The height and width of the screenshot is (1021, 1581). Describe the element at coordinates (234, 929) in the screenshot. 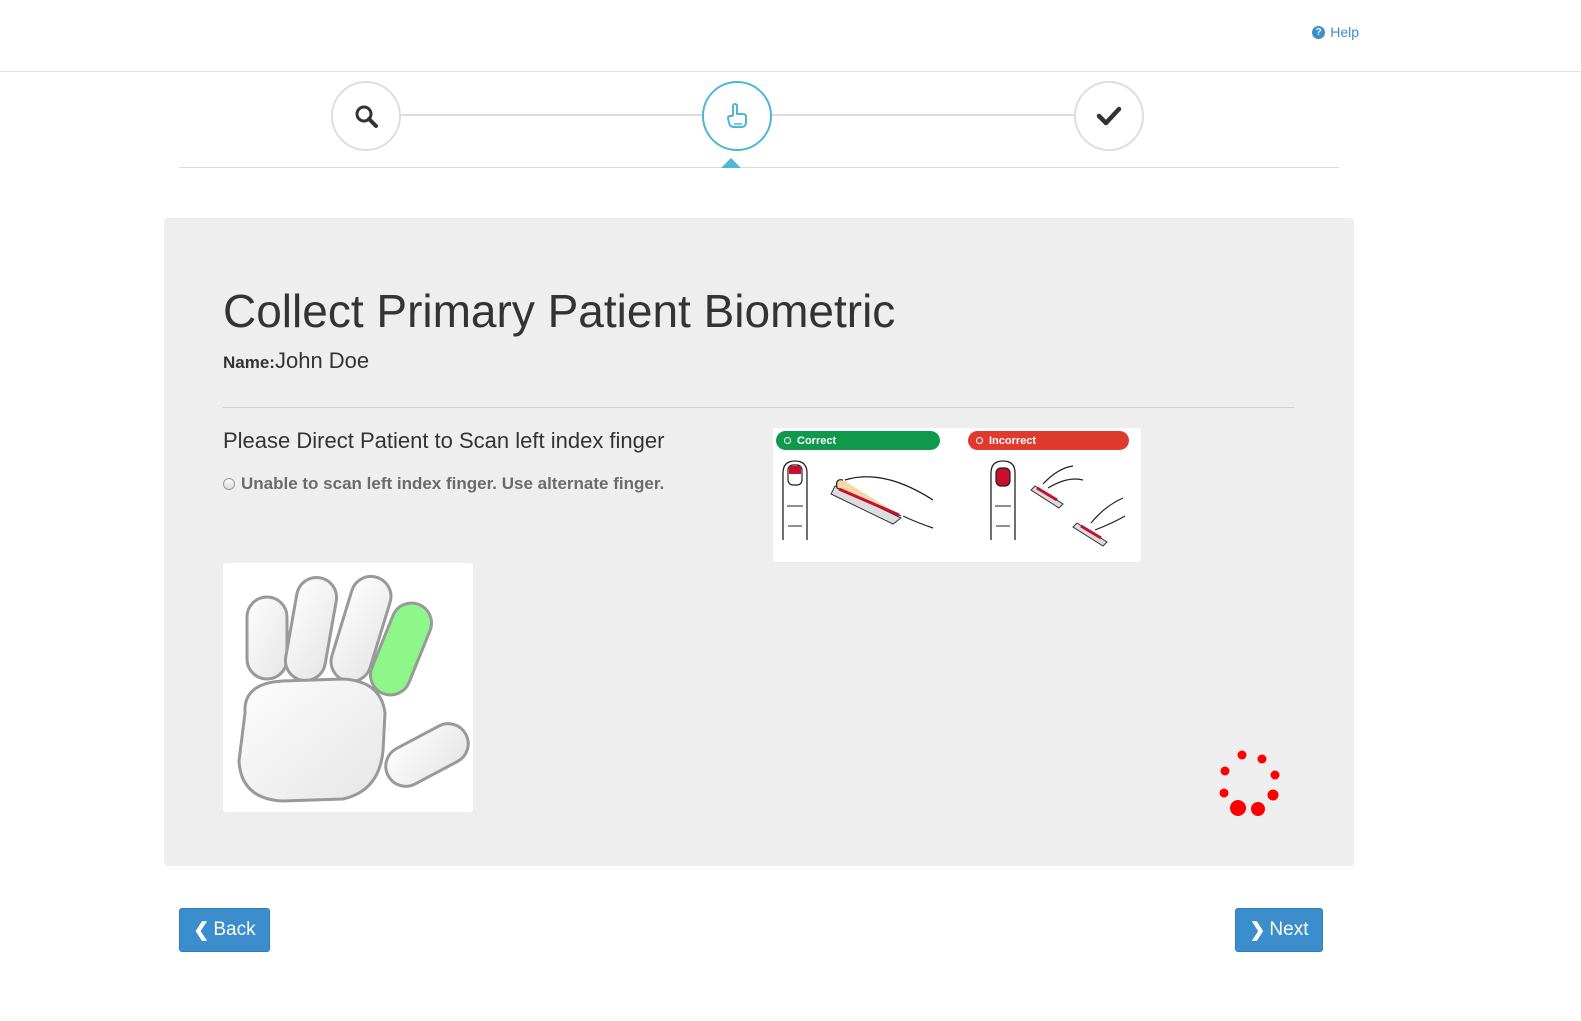

I see `back-label: Back` at that location.